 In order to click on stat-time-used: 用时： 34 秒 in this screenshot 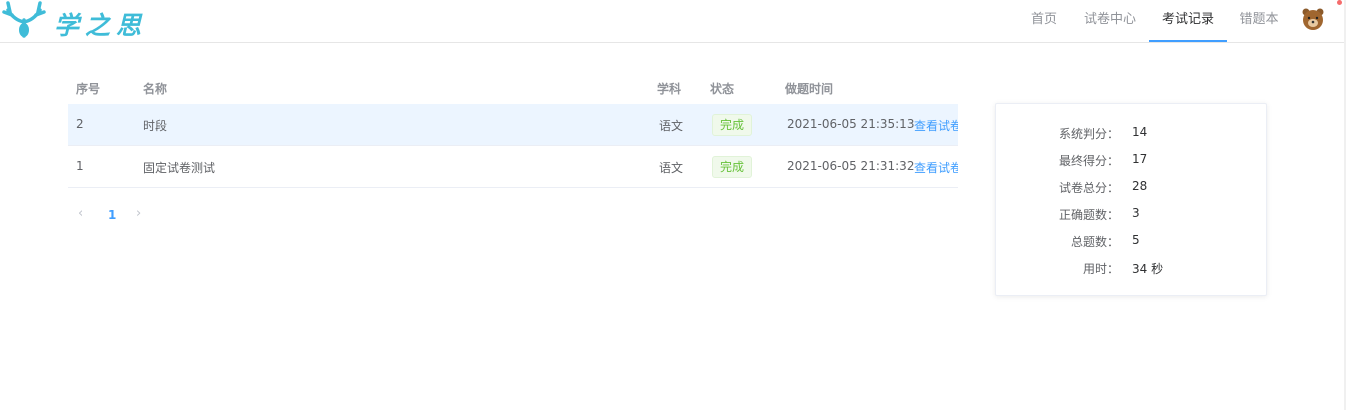, I will do `click(1132, 269)`.